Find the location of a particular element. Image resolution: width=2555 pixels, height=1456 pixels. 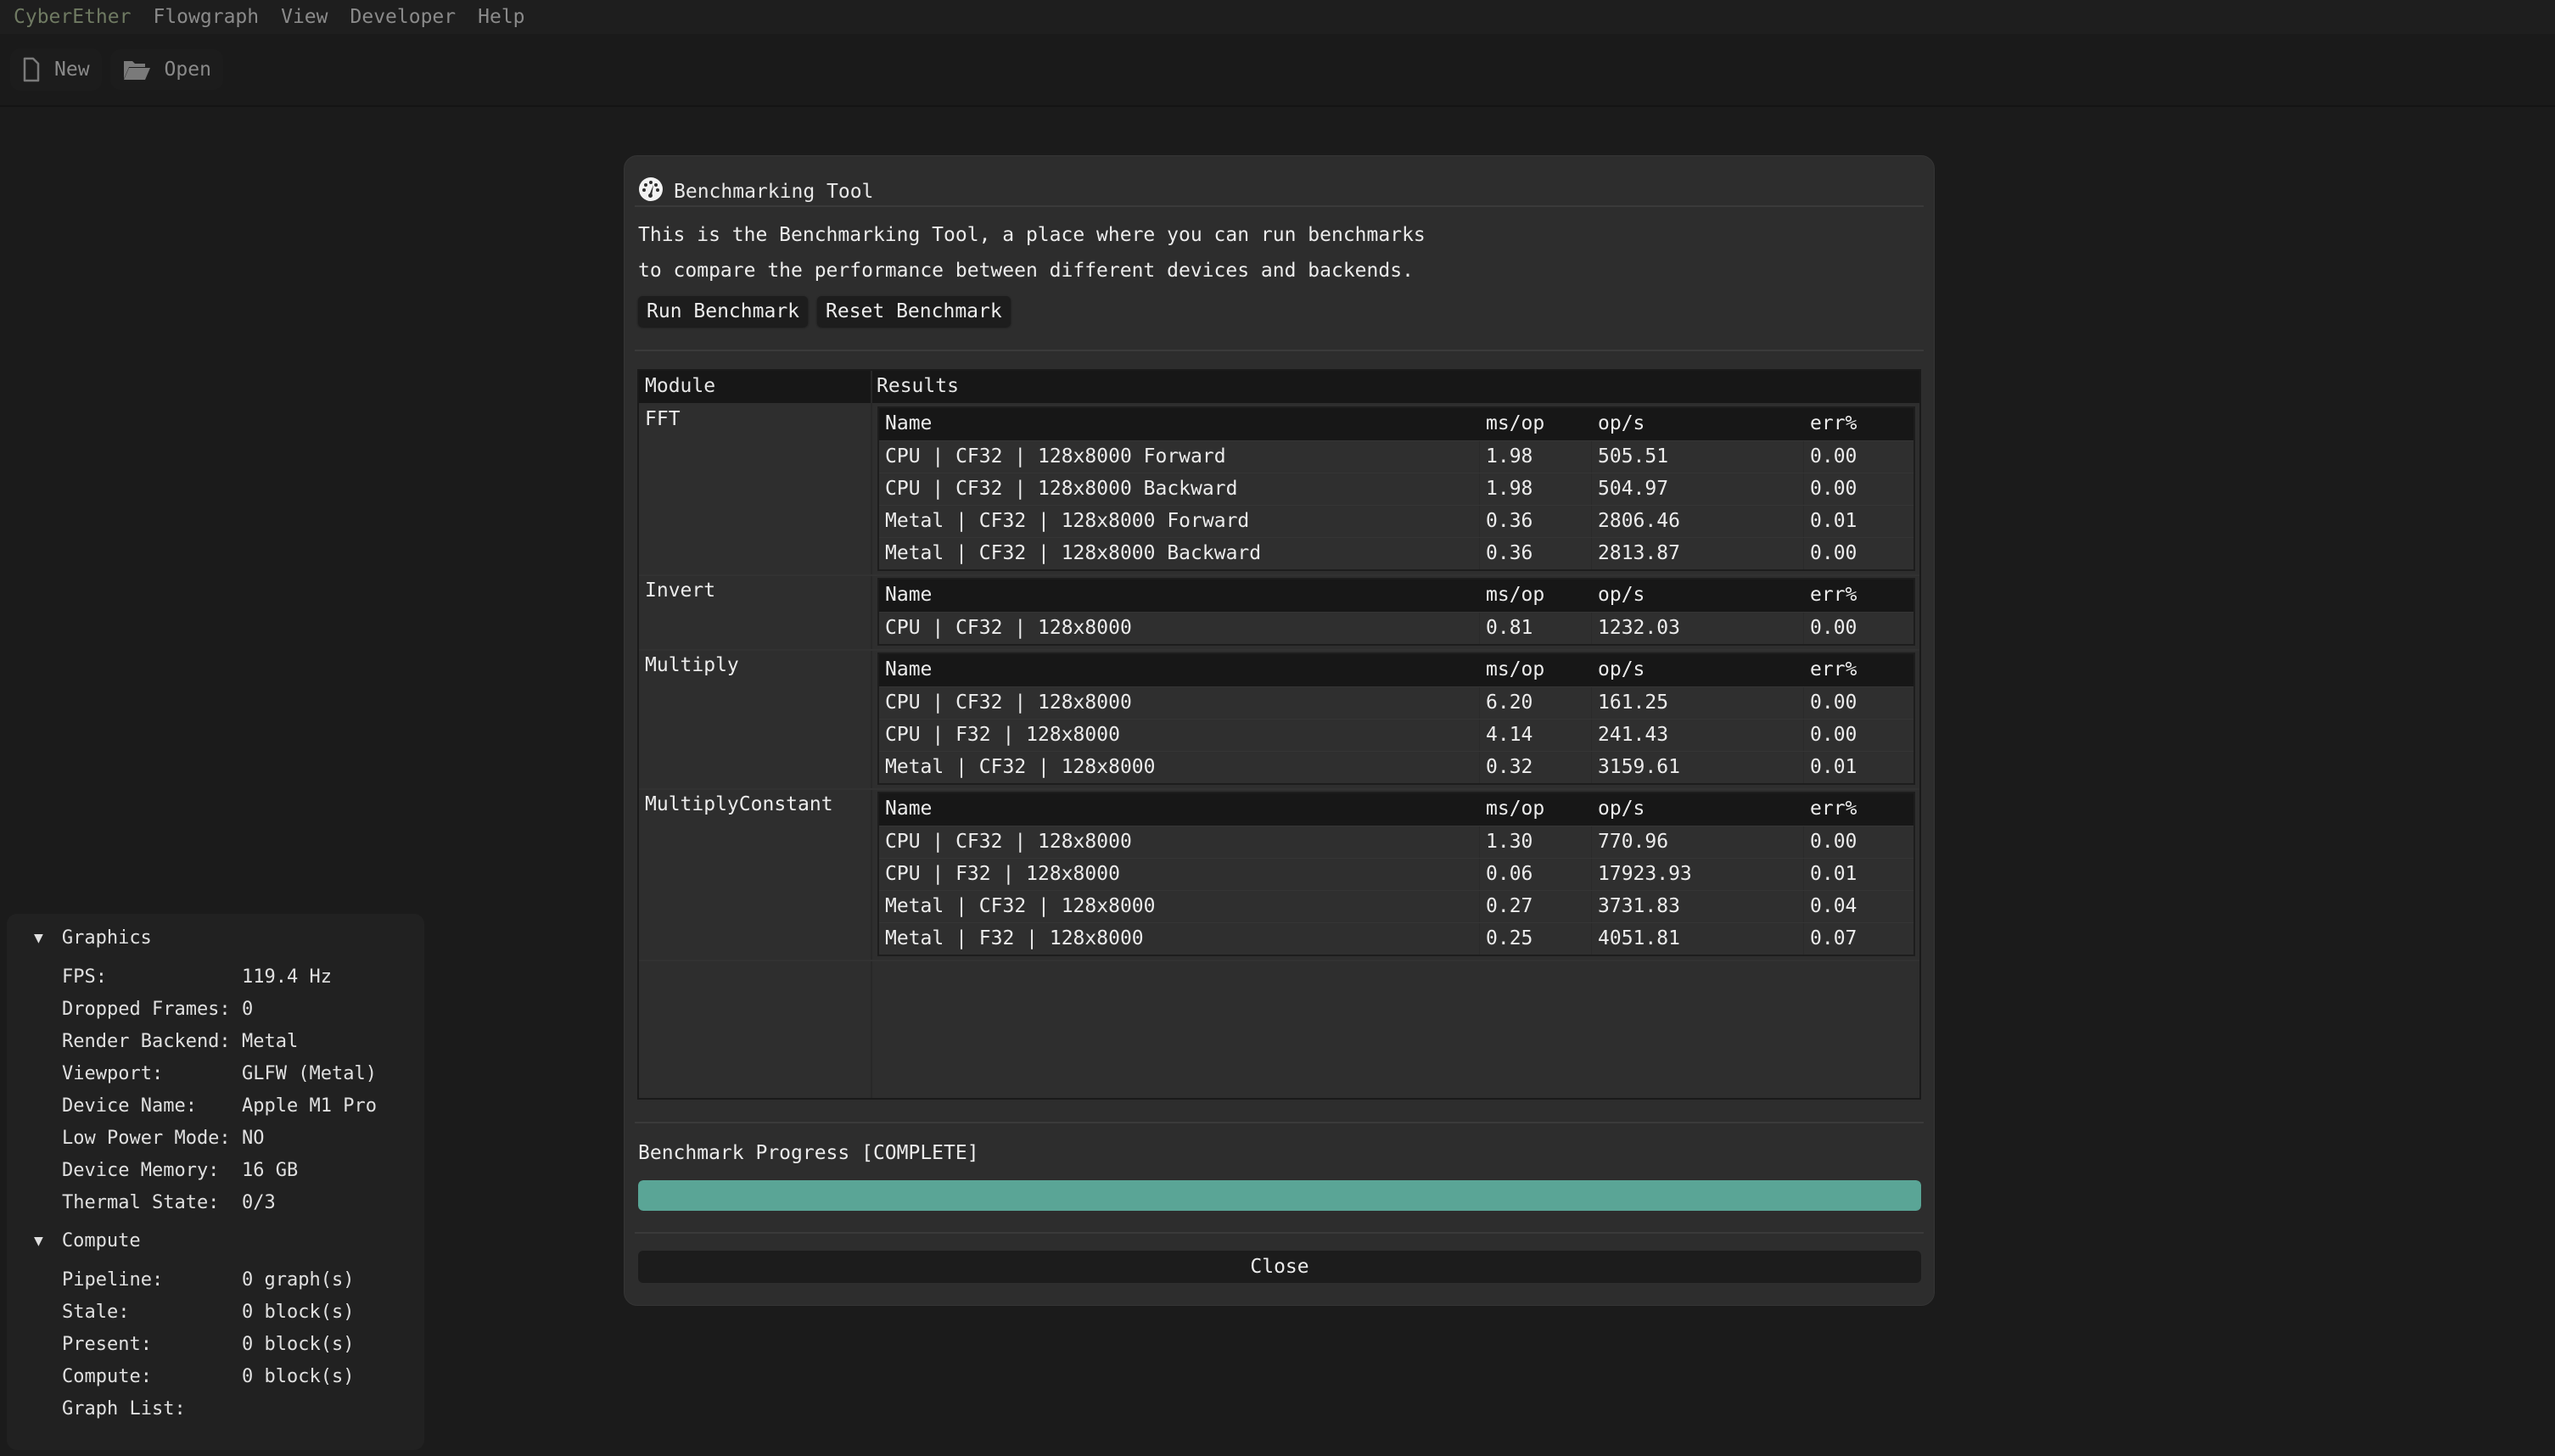

progress-fill is located at coordinates (1279, 1195).